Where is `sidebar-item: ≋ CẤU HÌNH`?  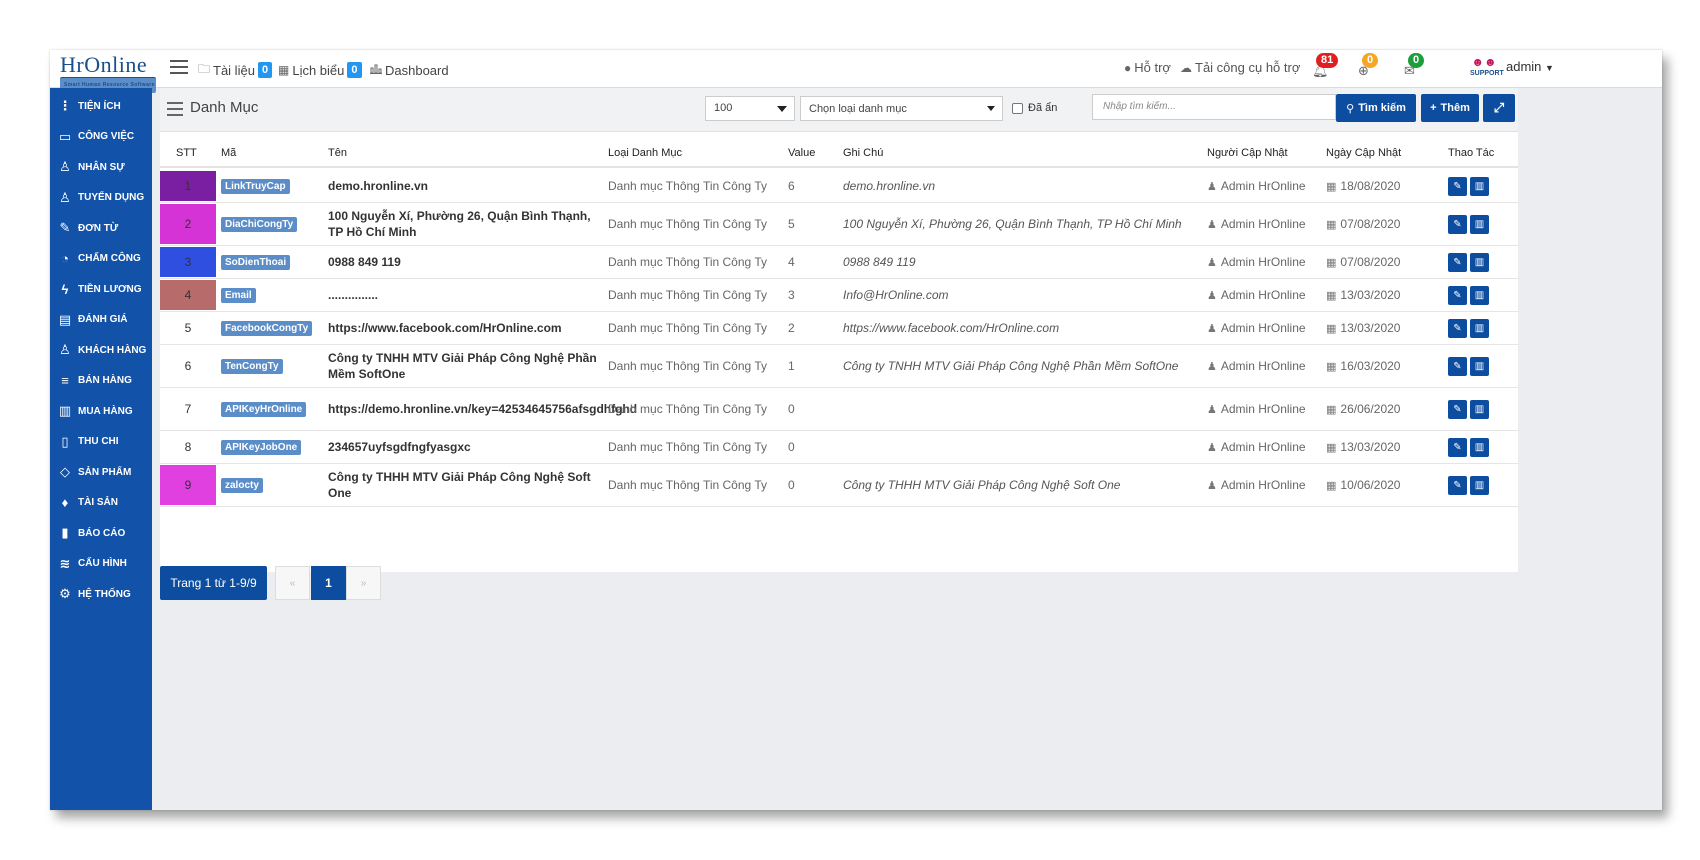 sidebar-item: ≋ CẤU HÌNH is located at coordinates (92, 564).